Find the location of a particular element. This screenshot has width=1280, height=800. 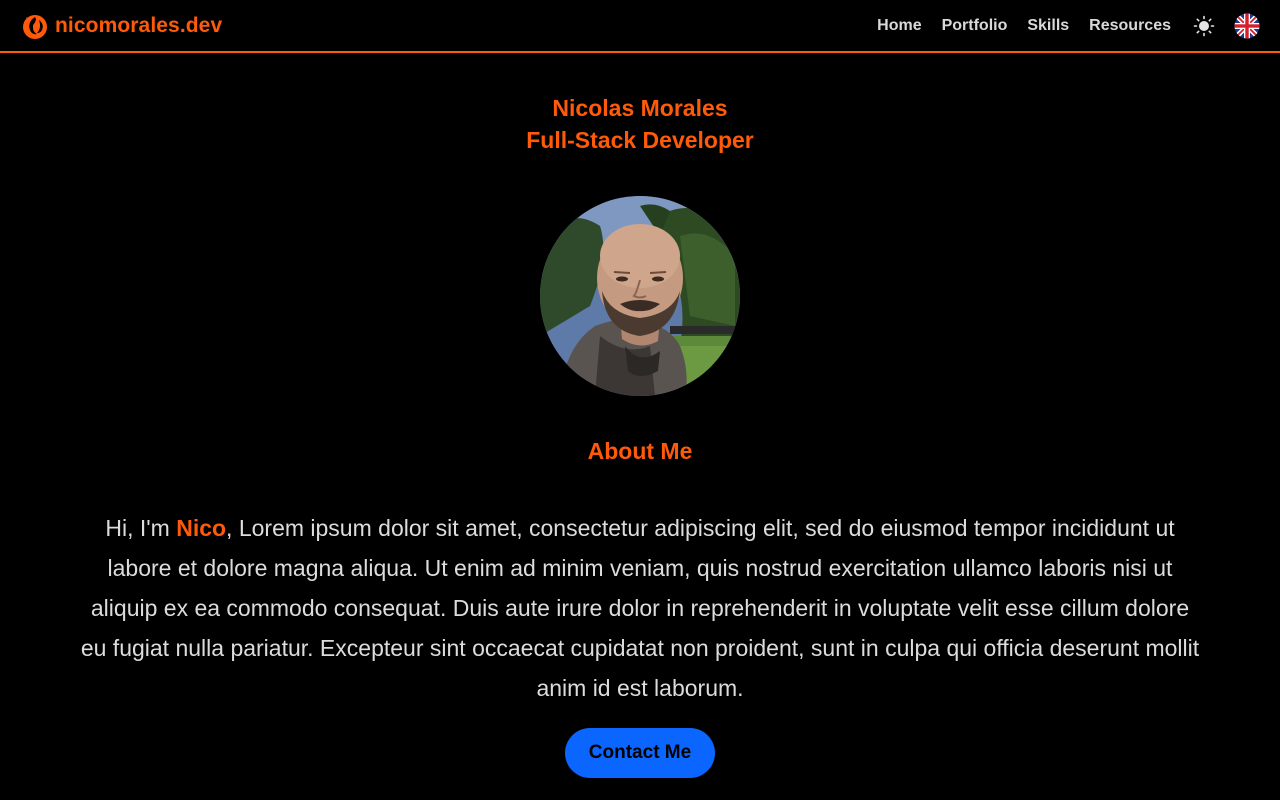

phoenix-logo-icon is located at coordinates (35, 26).